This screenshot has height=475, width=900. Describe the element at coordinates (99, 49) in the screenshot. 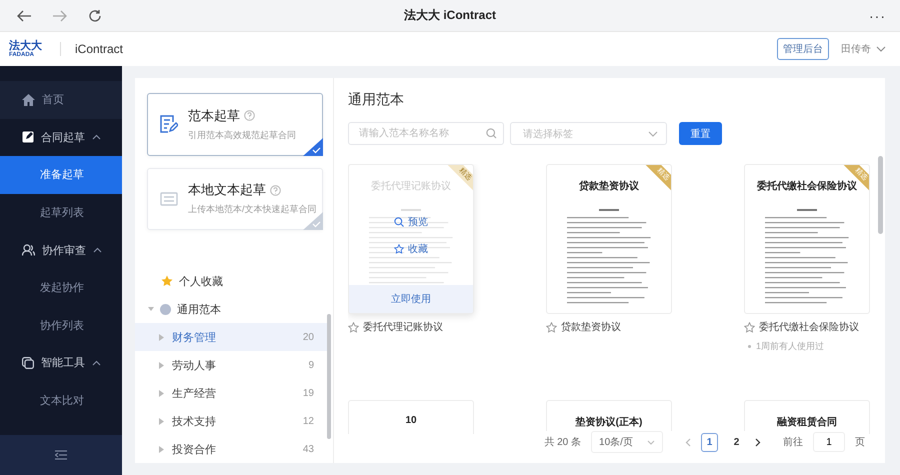

I see `app-name: iContract` at that location.